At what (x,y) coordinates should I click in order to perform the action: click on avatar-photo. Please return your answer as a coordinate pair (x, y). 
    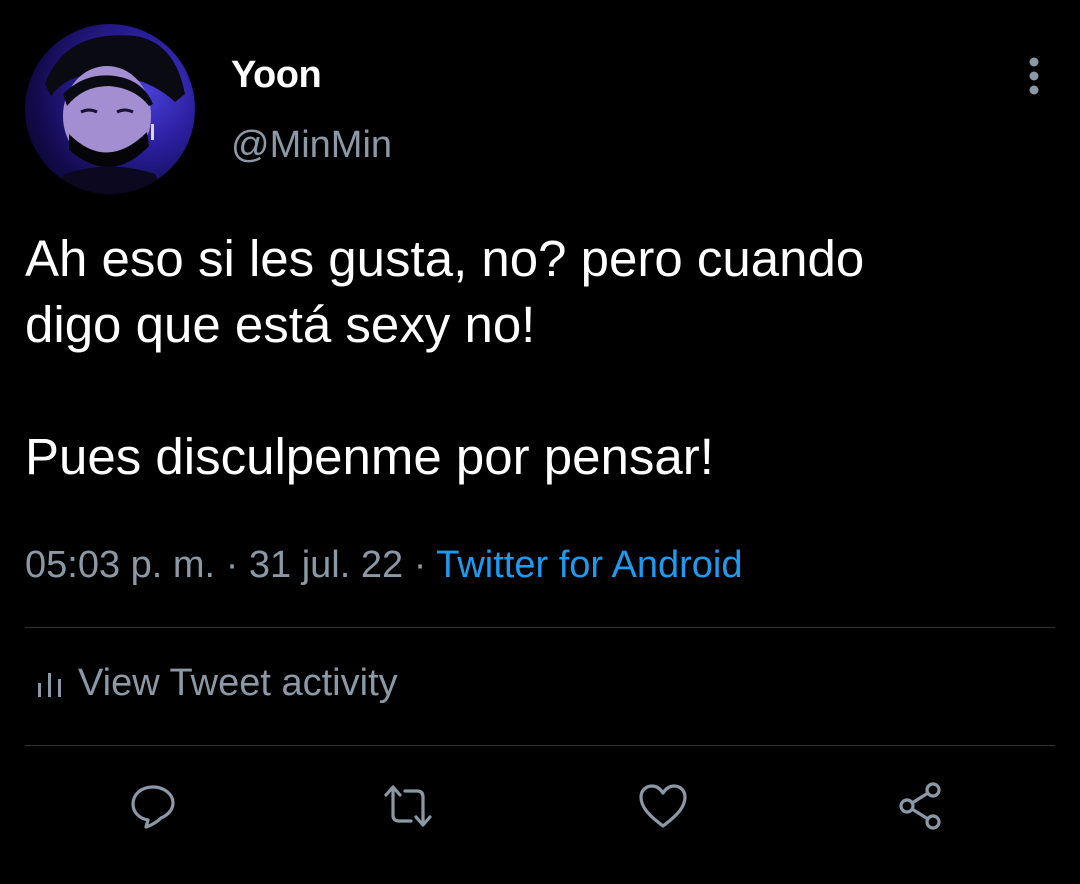
    Looking at the image, I should click on (115, 114).